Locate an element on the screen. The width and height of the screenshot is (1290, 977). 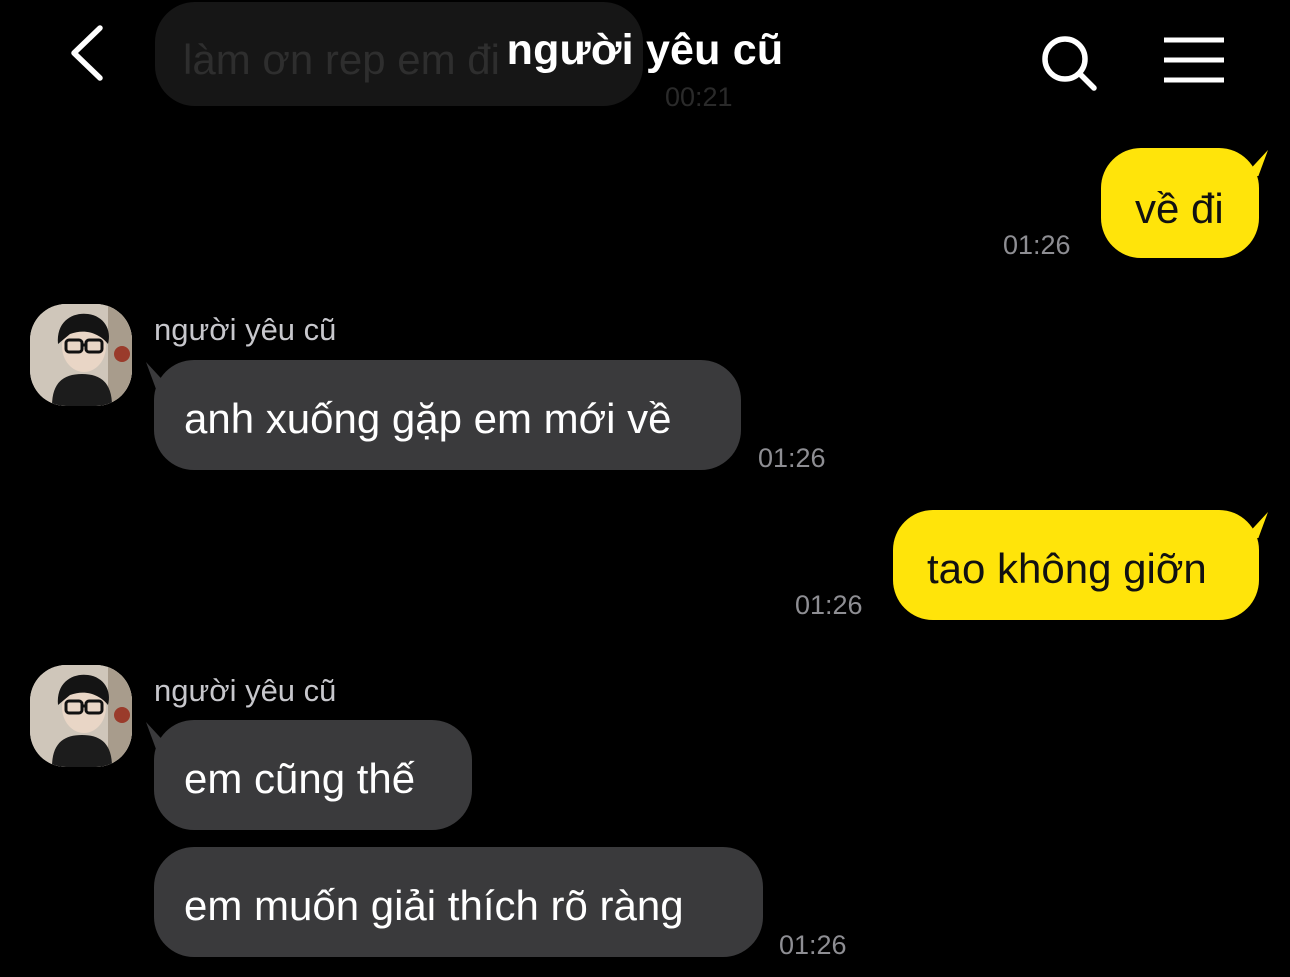
outgoing-message-bubble: về đi is located at coordinates (1180, 203).